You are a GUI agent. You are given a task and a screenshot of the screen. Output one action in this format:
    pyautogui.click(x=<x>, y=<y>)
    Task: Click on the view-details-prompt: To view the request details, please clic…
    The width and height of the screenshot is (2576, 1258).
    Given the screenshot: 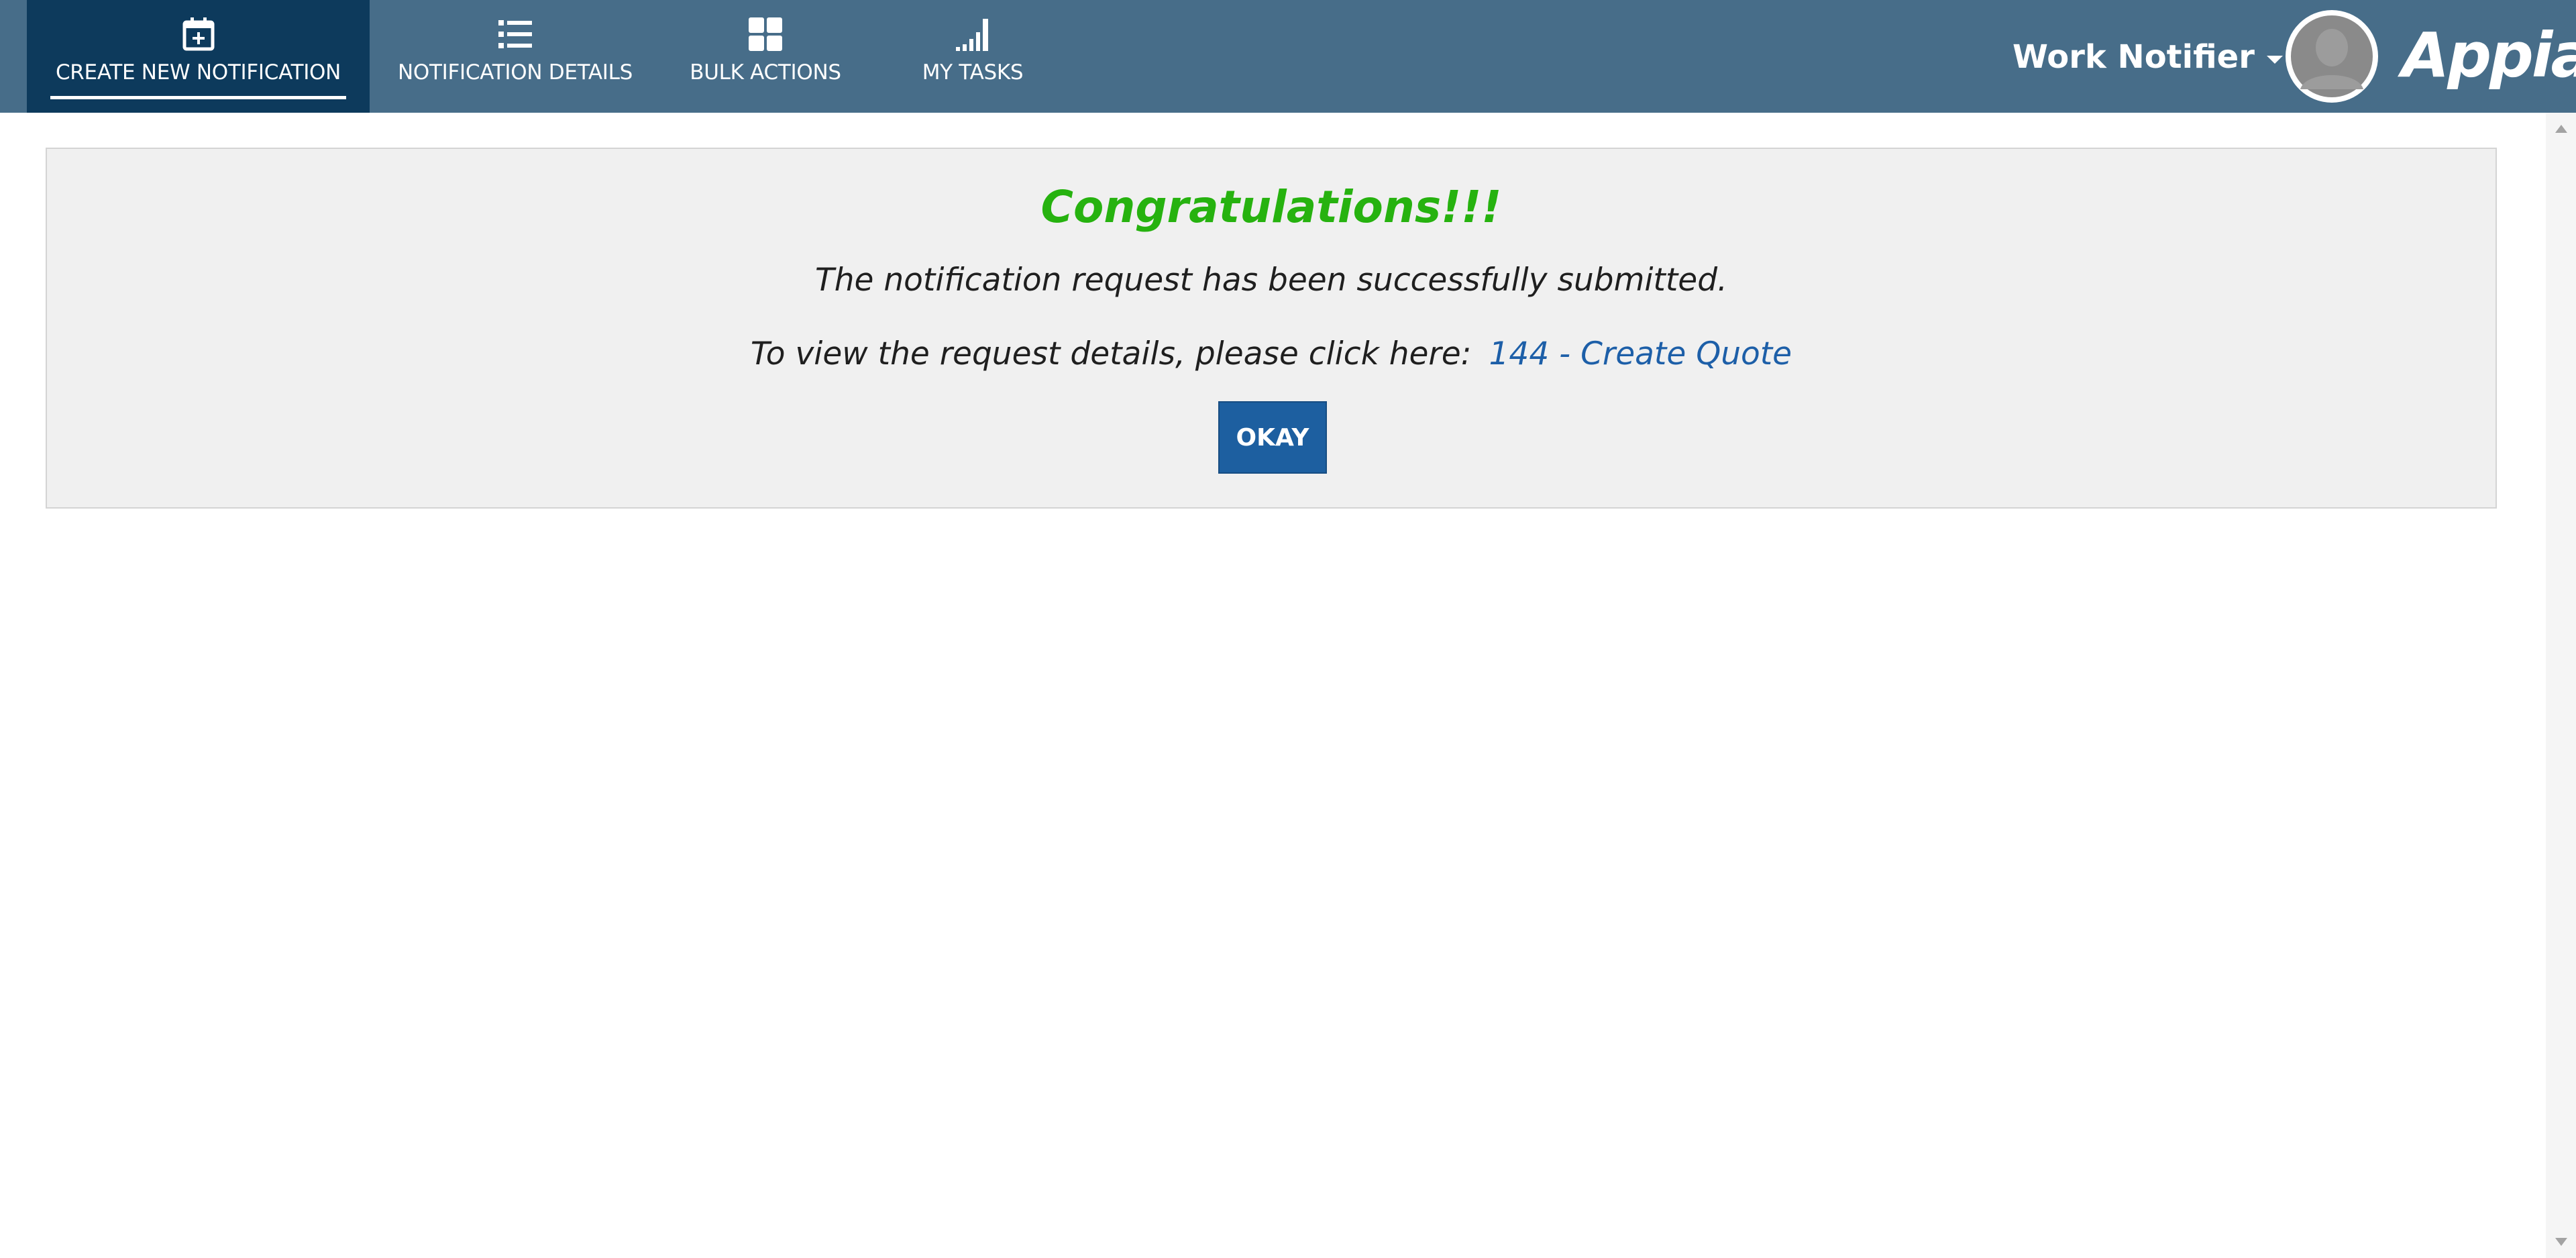 What is the action you would take?
    pyautogui.click(x=1111, y=353)
    